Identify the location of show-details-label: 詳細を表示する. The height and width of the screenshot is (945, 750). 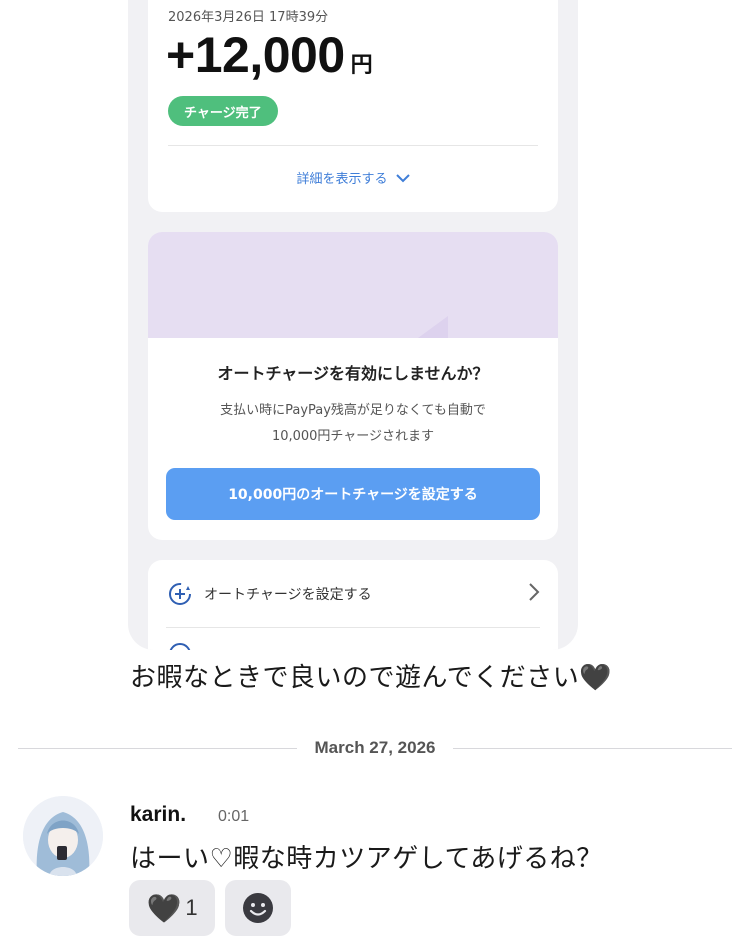
(342, 179).